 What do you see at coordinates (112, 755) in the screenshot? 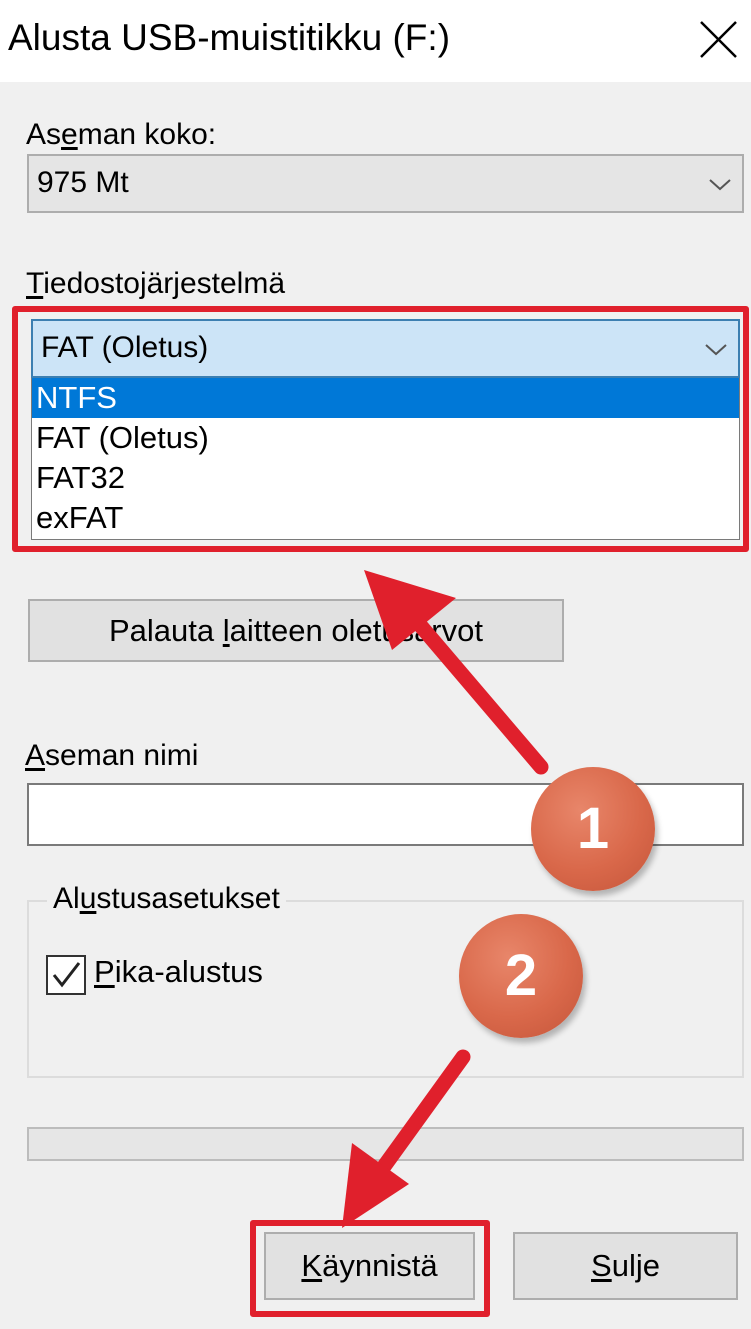
I see `volume-label-label: Aseman nimi` at bounding box center [112, 755].